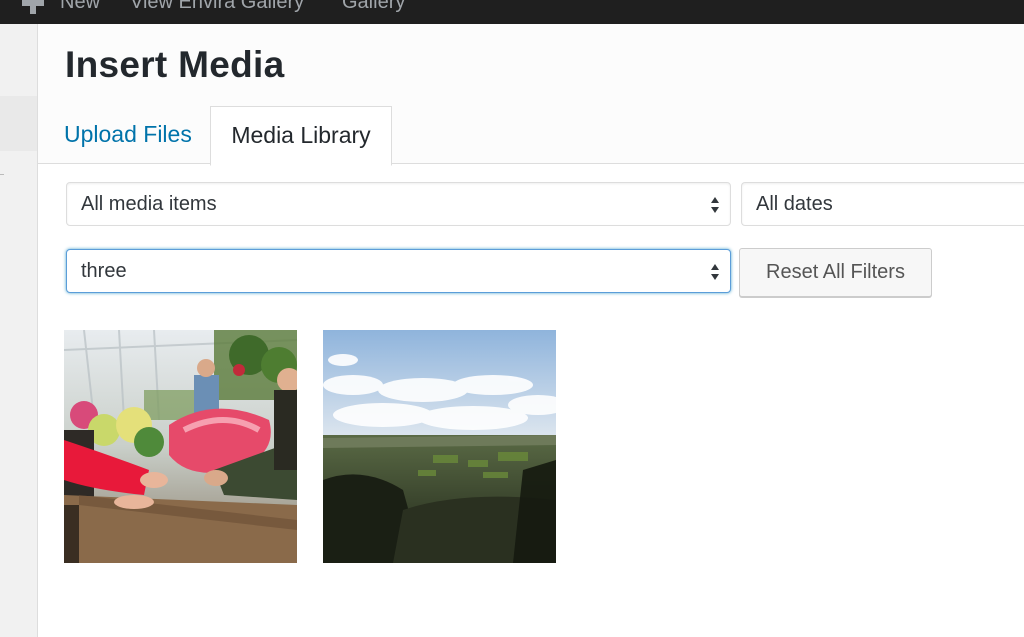 This screenshot has width=1024, height=637. I want to click on page-title: Insert Media, so click(175, 64).